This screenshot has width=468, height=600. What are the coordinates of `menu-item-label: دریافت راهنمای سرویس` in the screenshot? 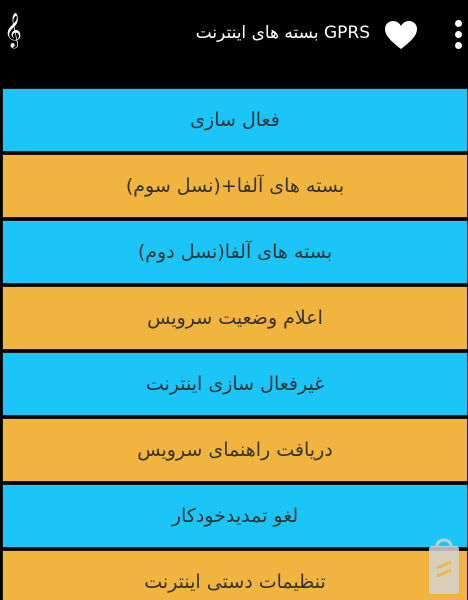 It's located at (235, 450).